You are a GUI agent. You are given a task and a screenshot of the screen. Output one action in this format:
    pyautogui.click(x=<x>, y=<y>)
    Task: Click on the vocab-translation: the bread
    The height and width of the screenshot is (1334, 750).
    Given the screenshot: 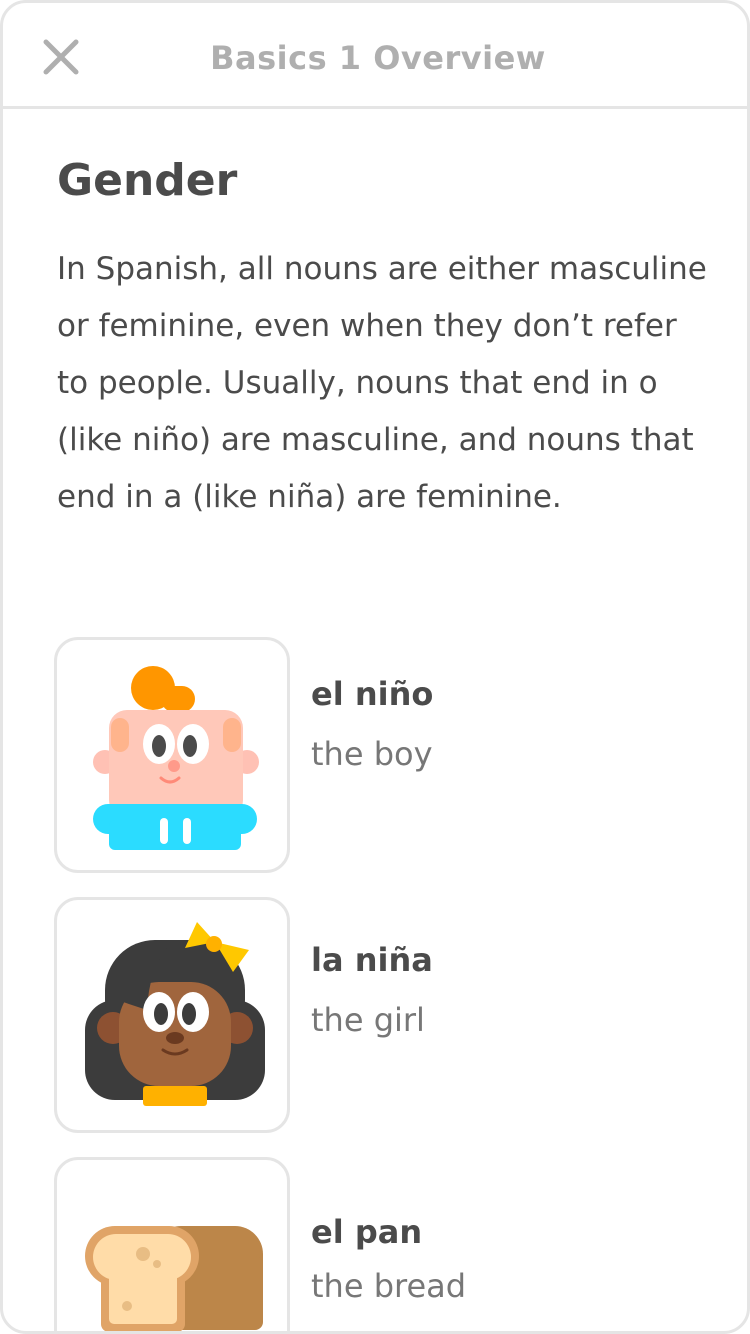 What is the action you would take?
    pyautogui.click(x=389, y=1286)
    